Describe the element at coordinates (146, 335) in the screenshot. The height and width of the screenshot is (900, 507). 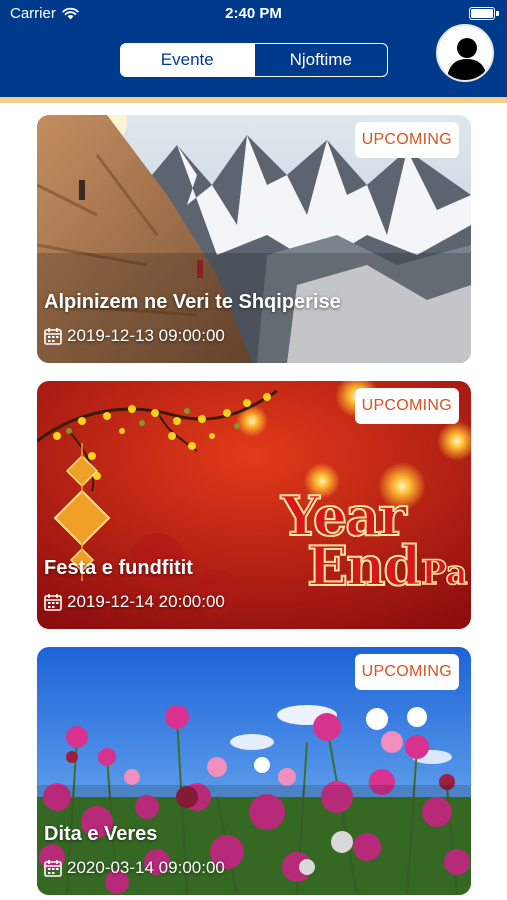
I see `event-date-text: 2019-12-13 09:00:00` at that location.